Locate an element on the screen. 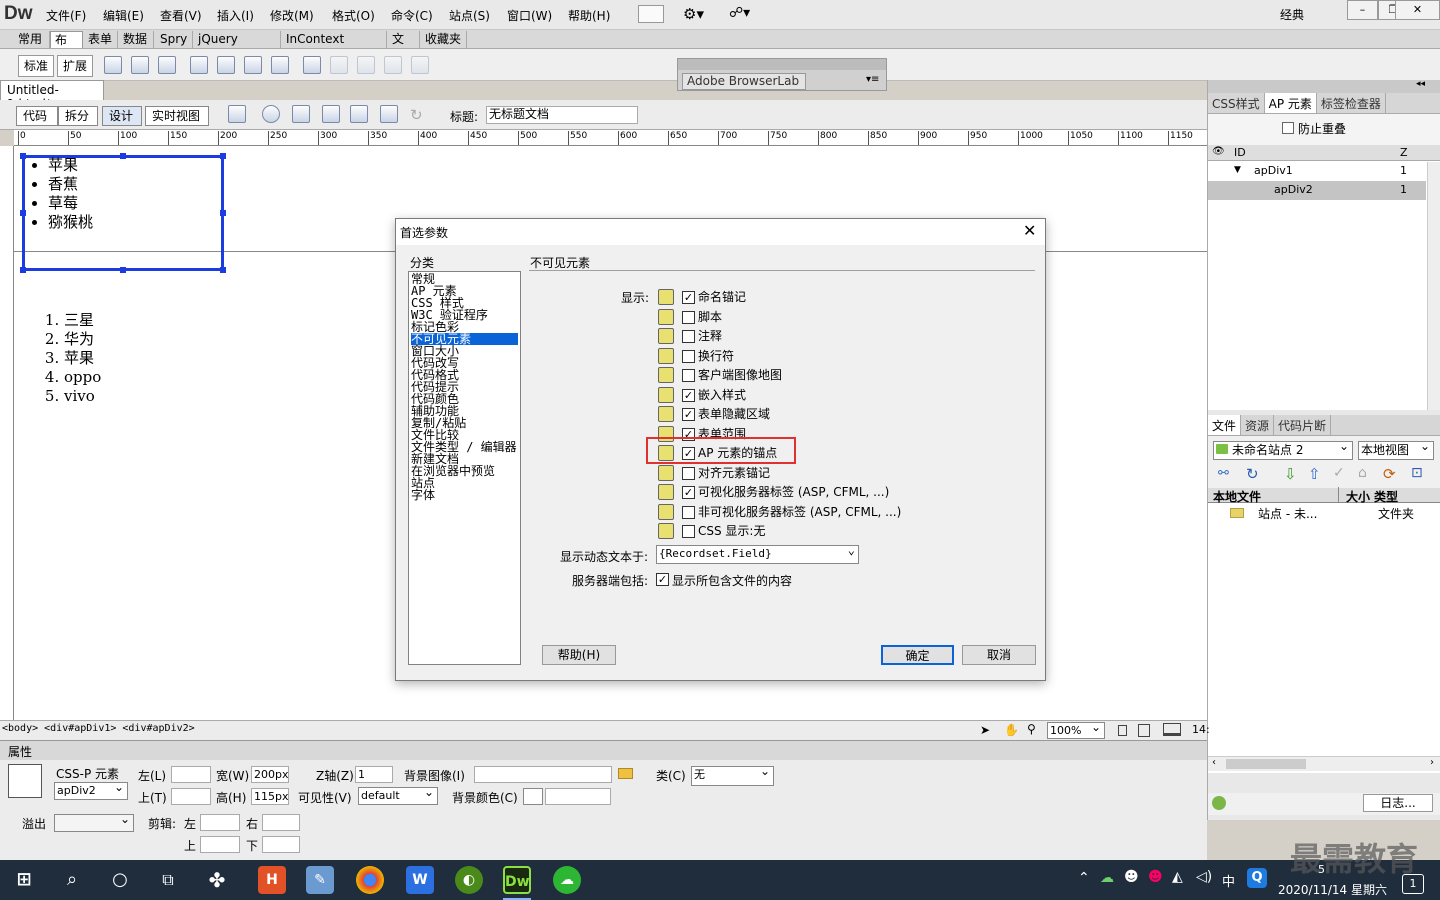 The image size is (1440, 900). wechat-icon: ☁ is located at coordinates (567, 880).